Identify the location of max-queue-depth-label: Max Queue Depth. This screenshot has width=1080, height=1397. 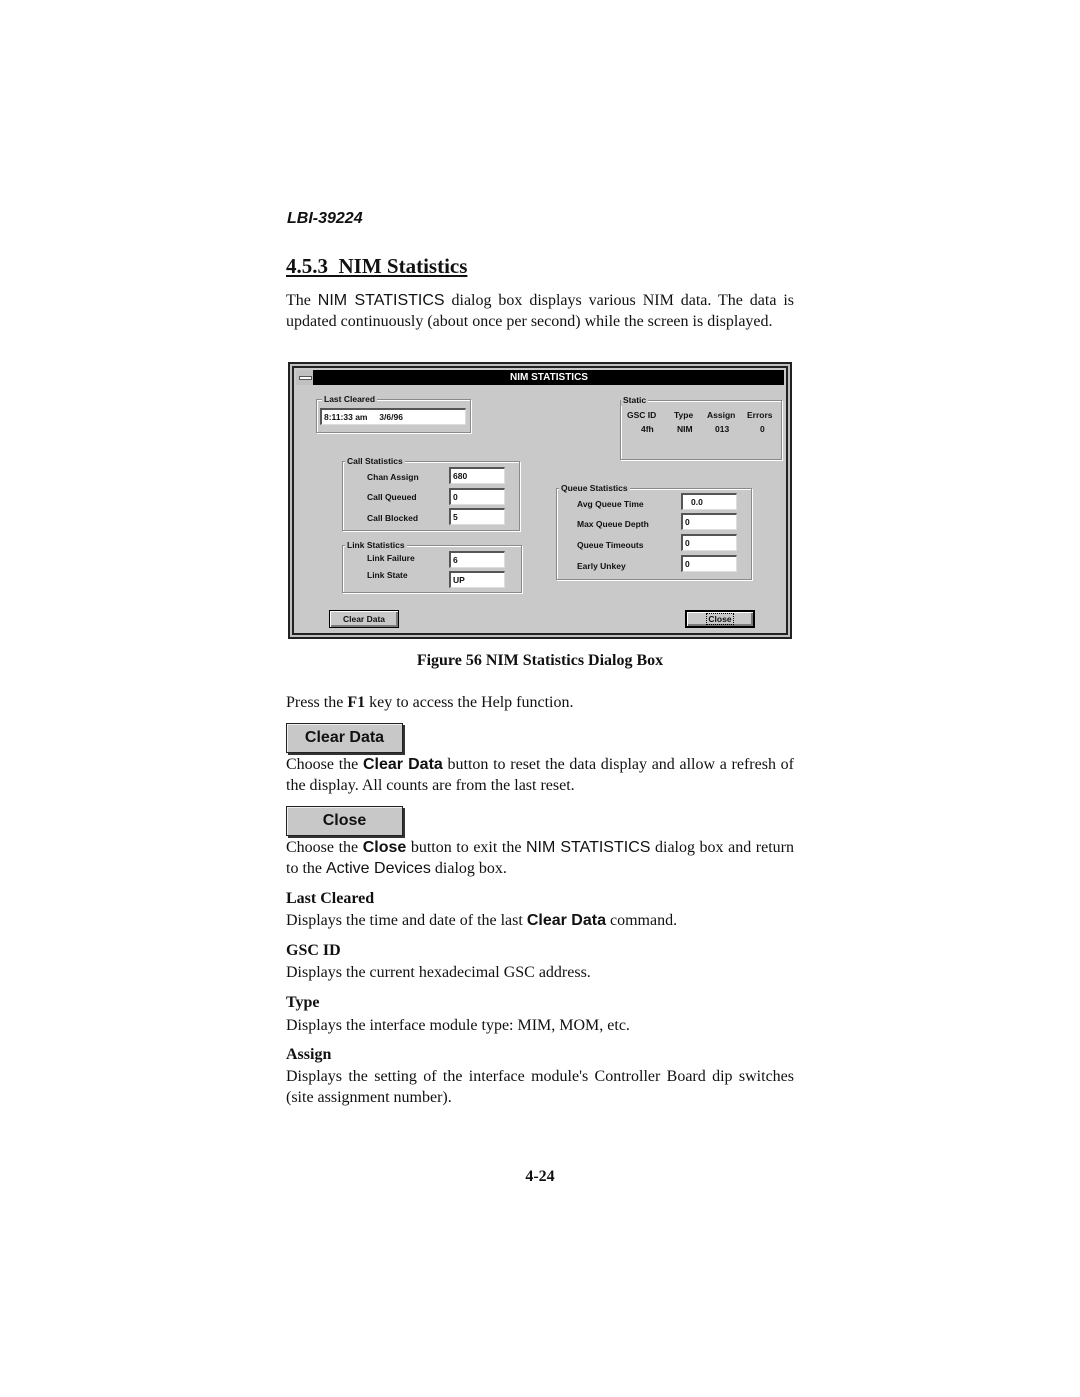
(613, 524).